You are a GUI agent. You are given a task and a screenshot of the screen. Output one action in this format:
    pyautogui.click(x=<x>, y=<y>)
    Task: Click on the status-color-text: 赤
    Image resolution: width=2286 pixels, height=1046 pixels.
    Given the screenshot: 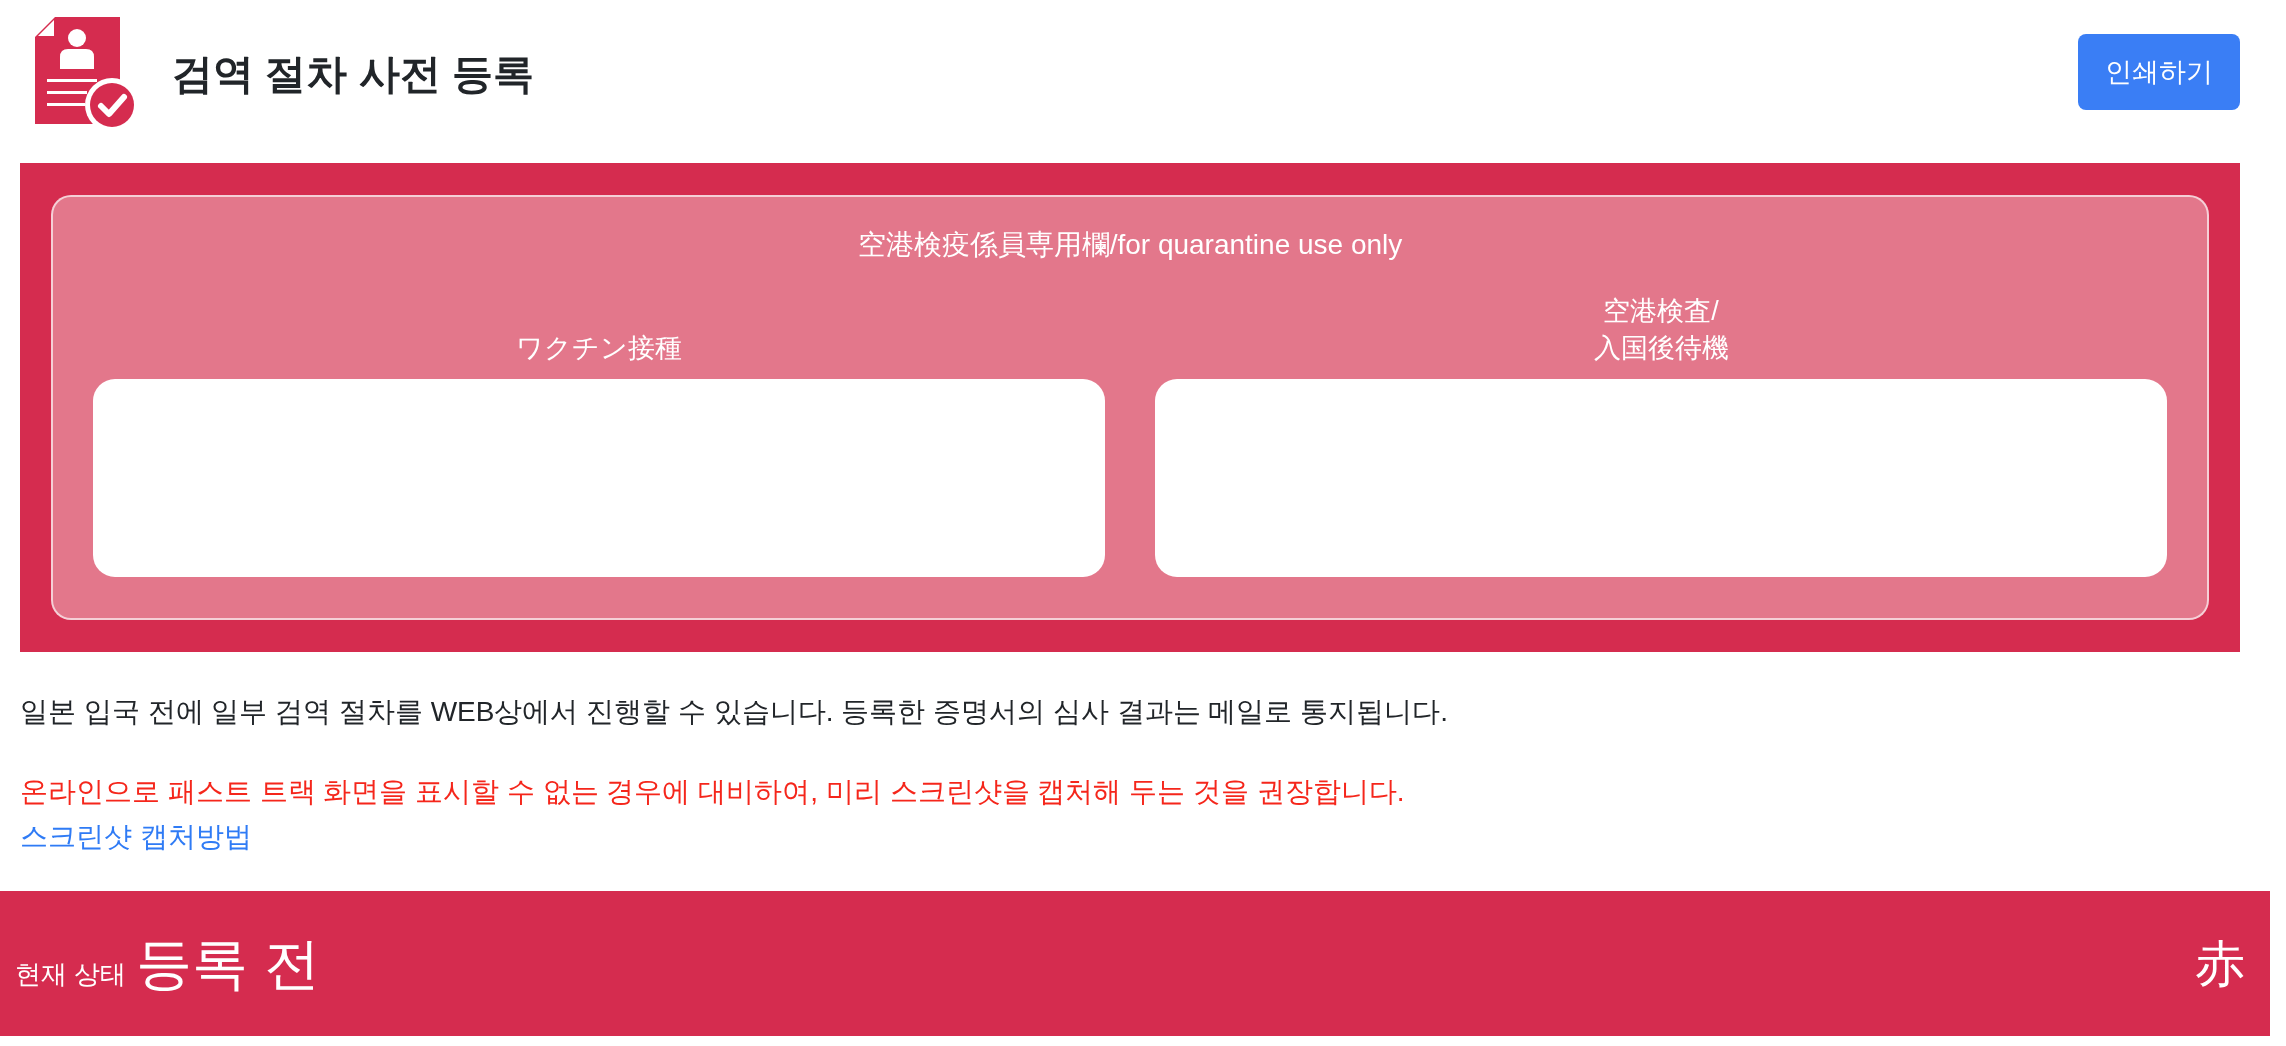 What is the action you would take?
    pyautogui.click(x=2220, y=964)
    